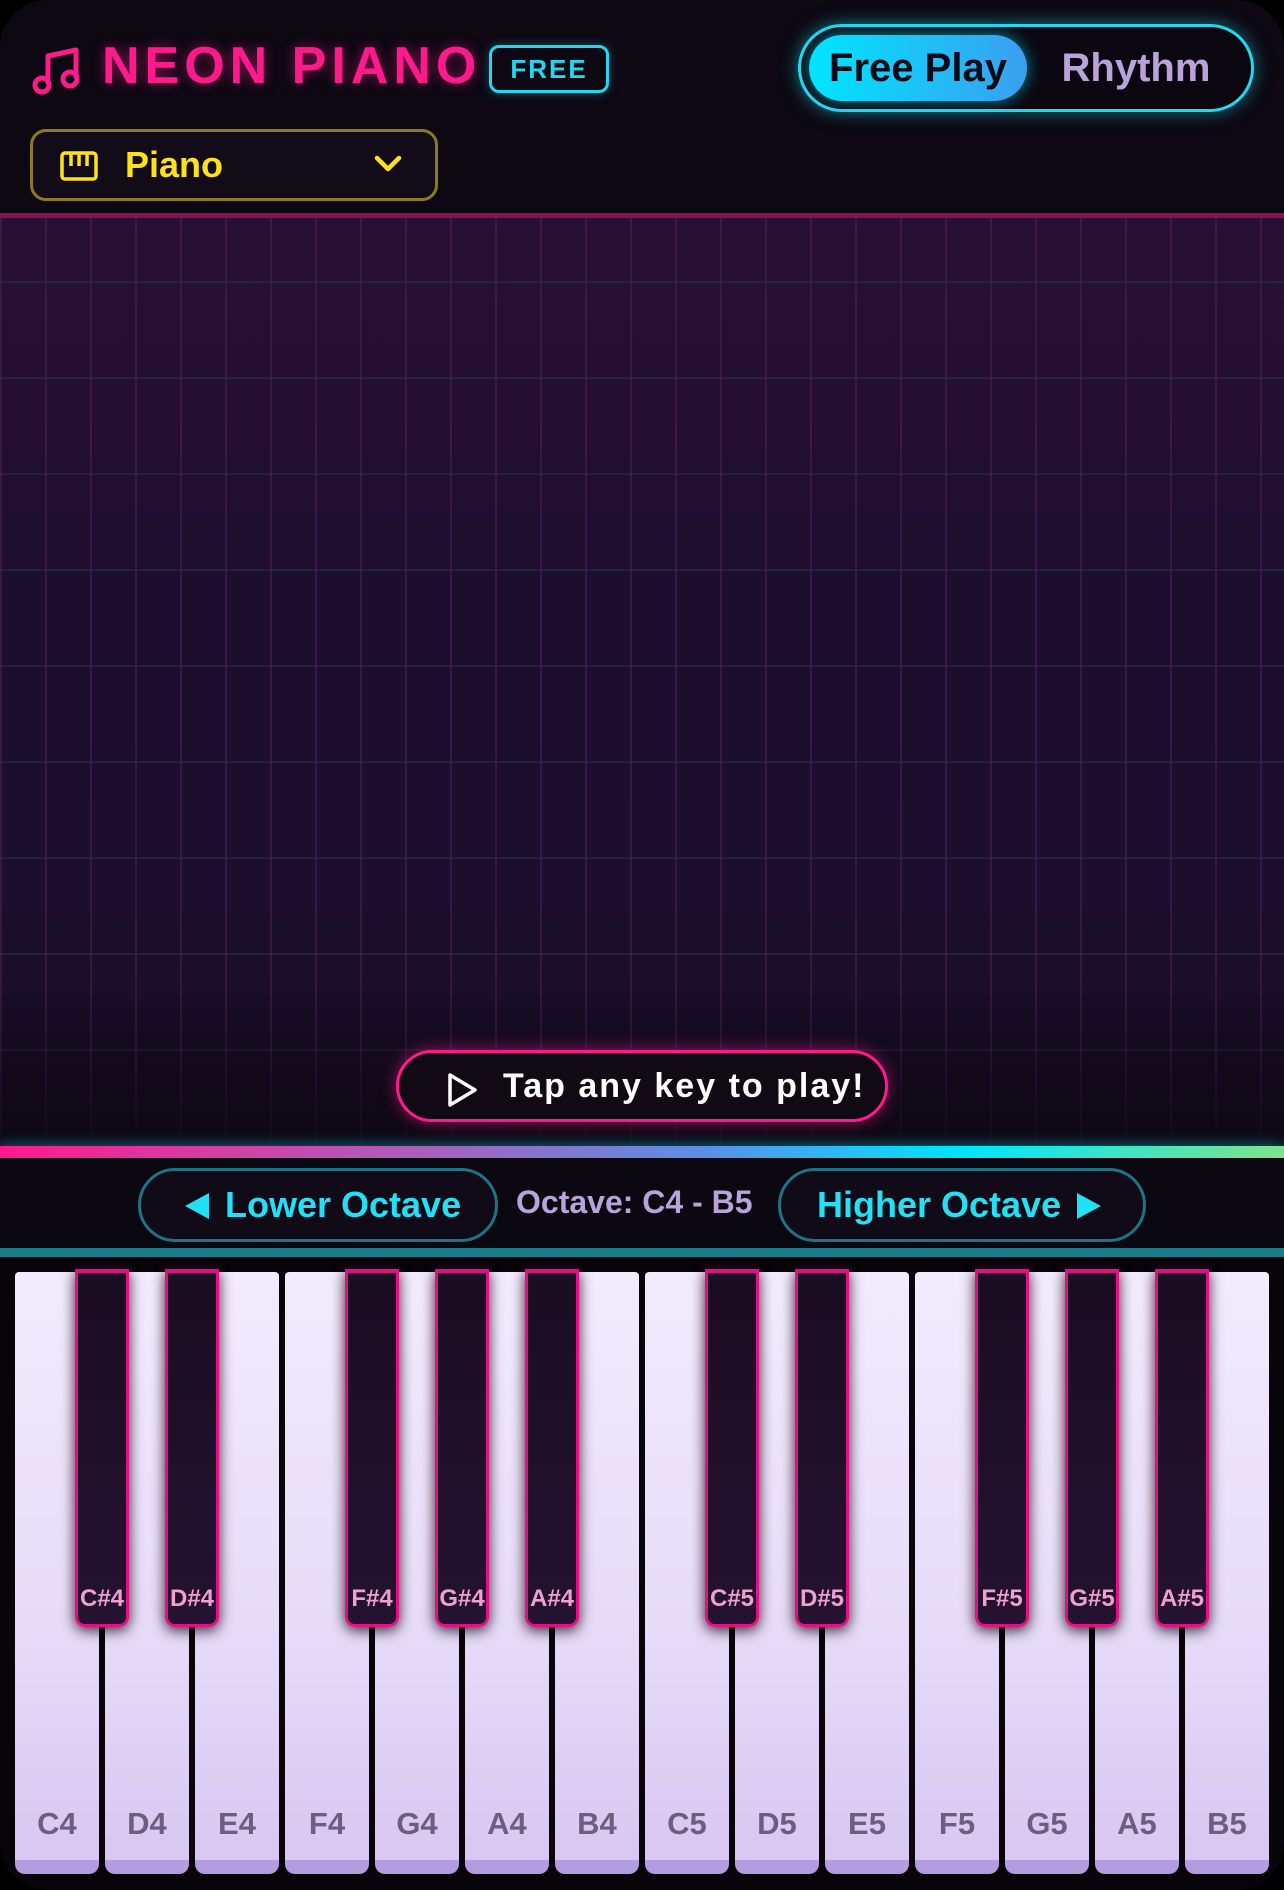 The width and height of the screenshot is (1284, 1890). What do you see at coordinates (102, 1448) in the screenshot?
I see `black-key: C#4` at bounding box center [102, 1448].